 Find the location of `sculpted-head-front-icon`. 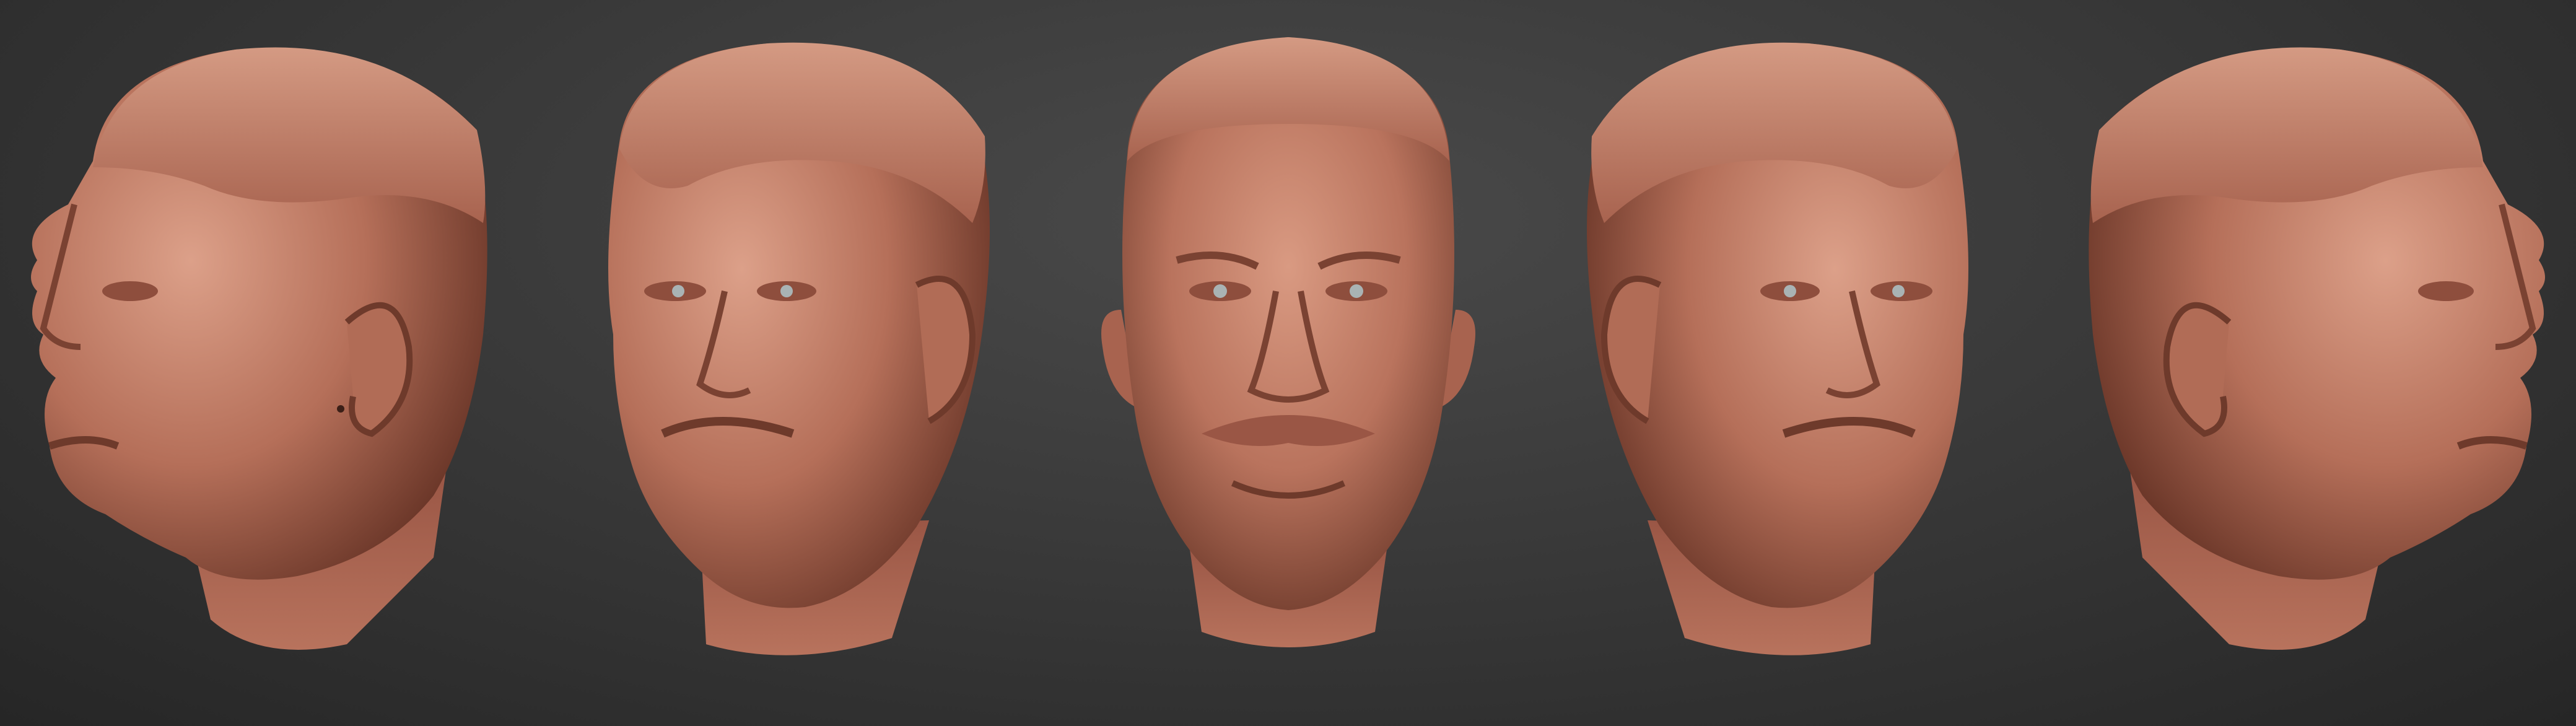

sculpted-head-front-icon is located at coordinates (1288, 342).